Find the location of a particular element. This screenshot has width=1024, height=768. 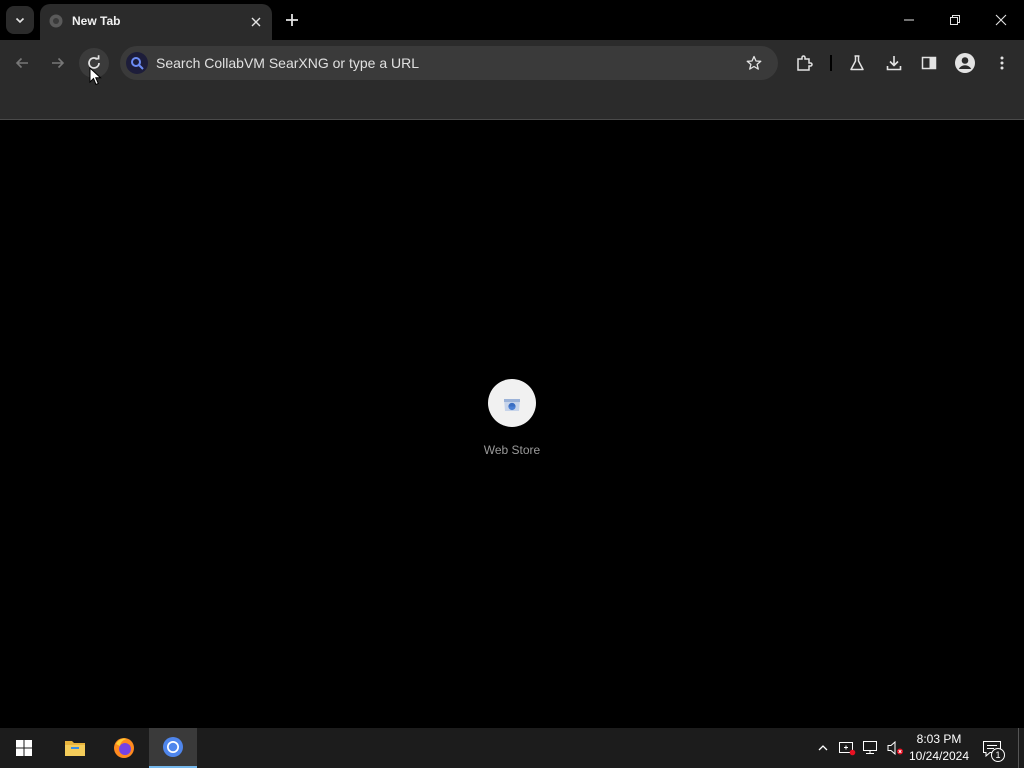

windows-start-icon is located at coordinates (24, 748).